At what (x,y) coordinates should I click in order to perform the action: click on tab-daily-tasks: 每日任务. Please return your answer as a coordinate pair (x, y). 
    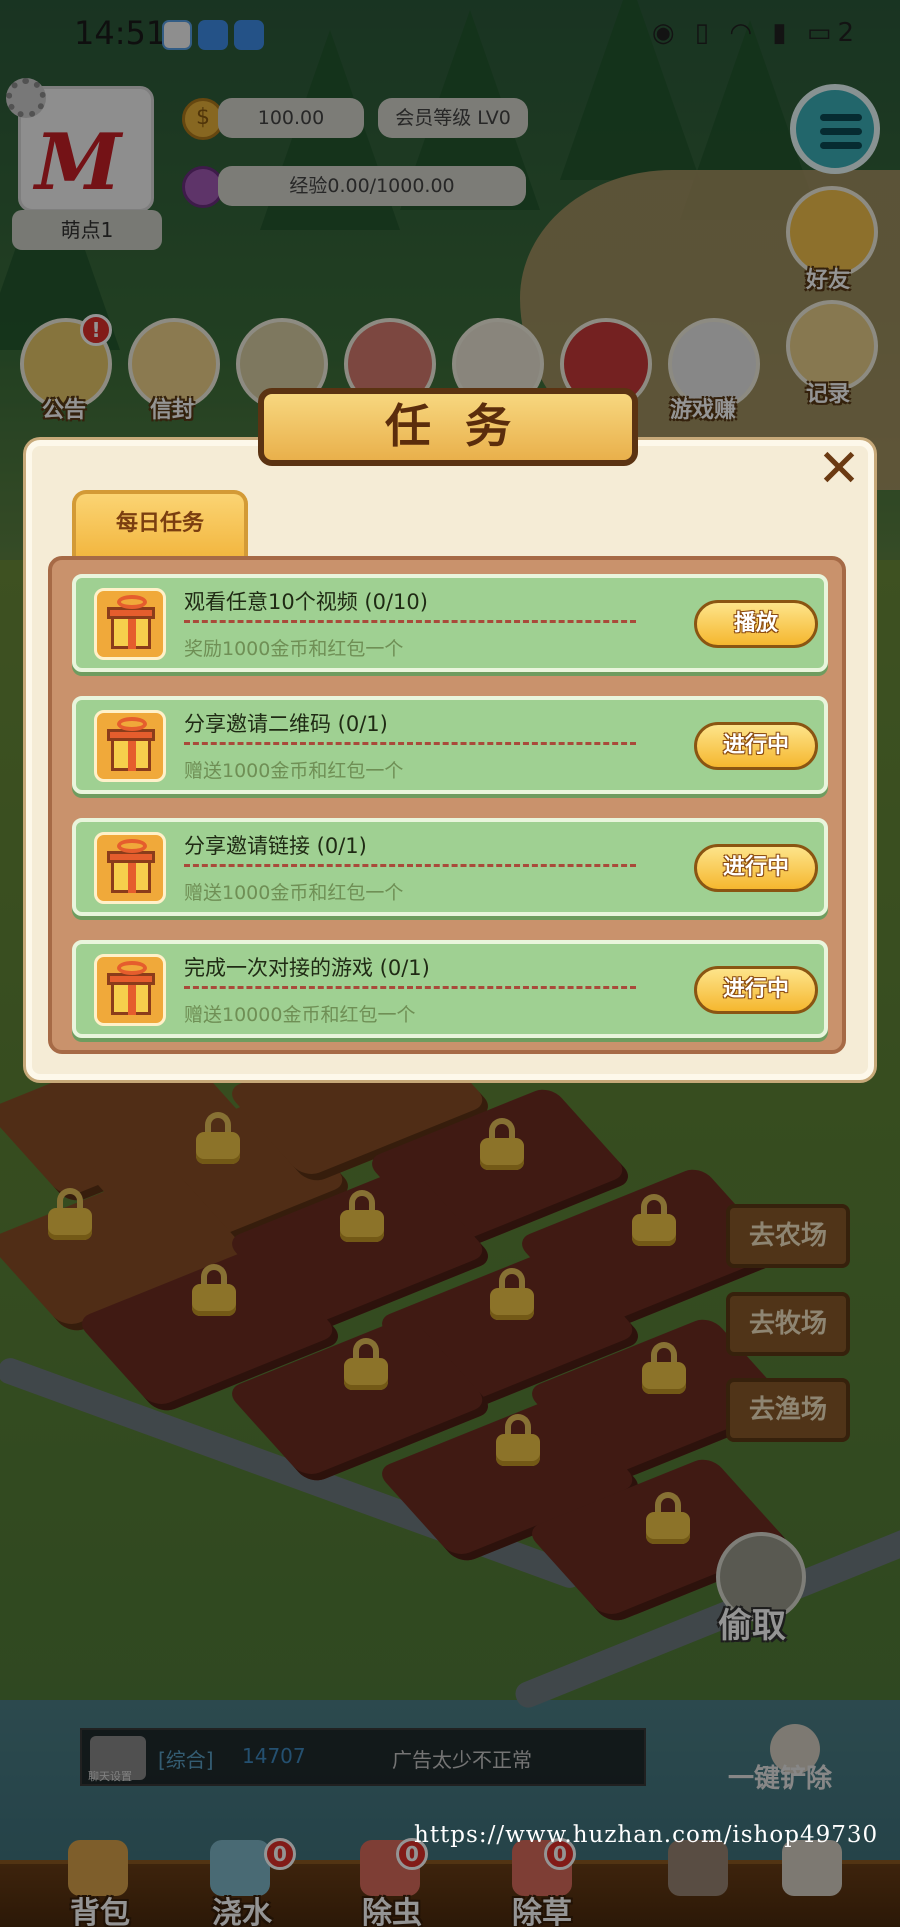
    Looking at the image, I should click on (160, 525).